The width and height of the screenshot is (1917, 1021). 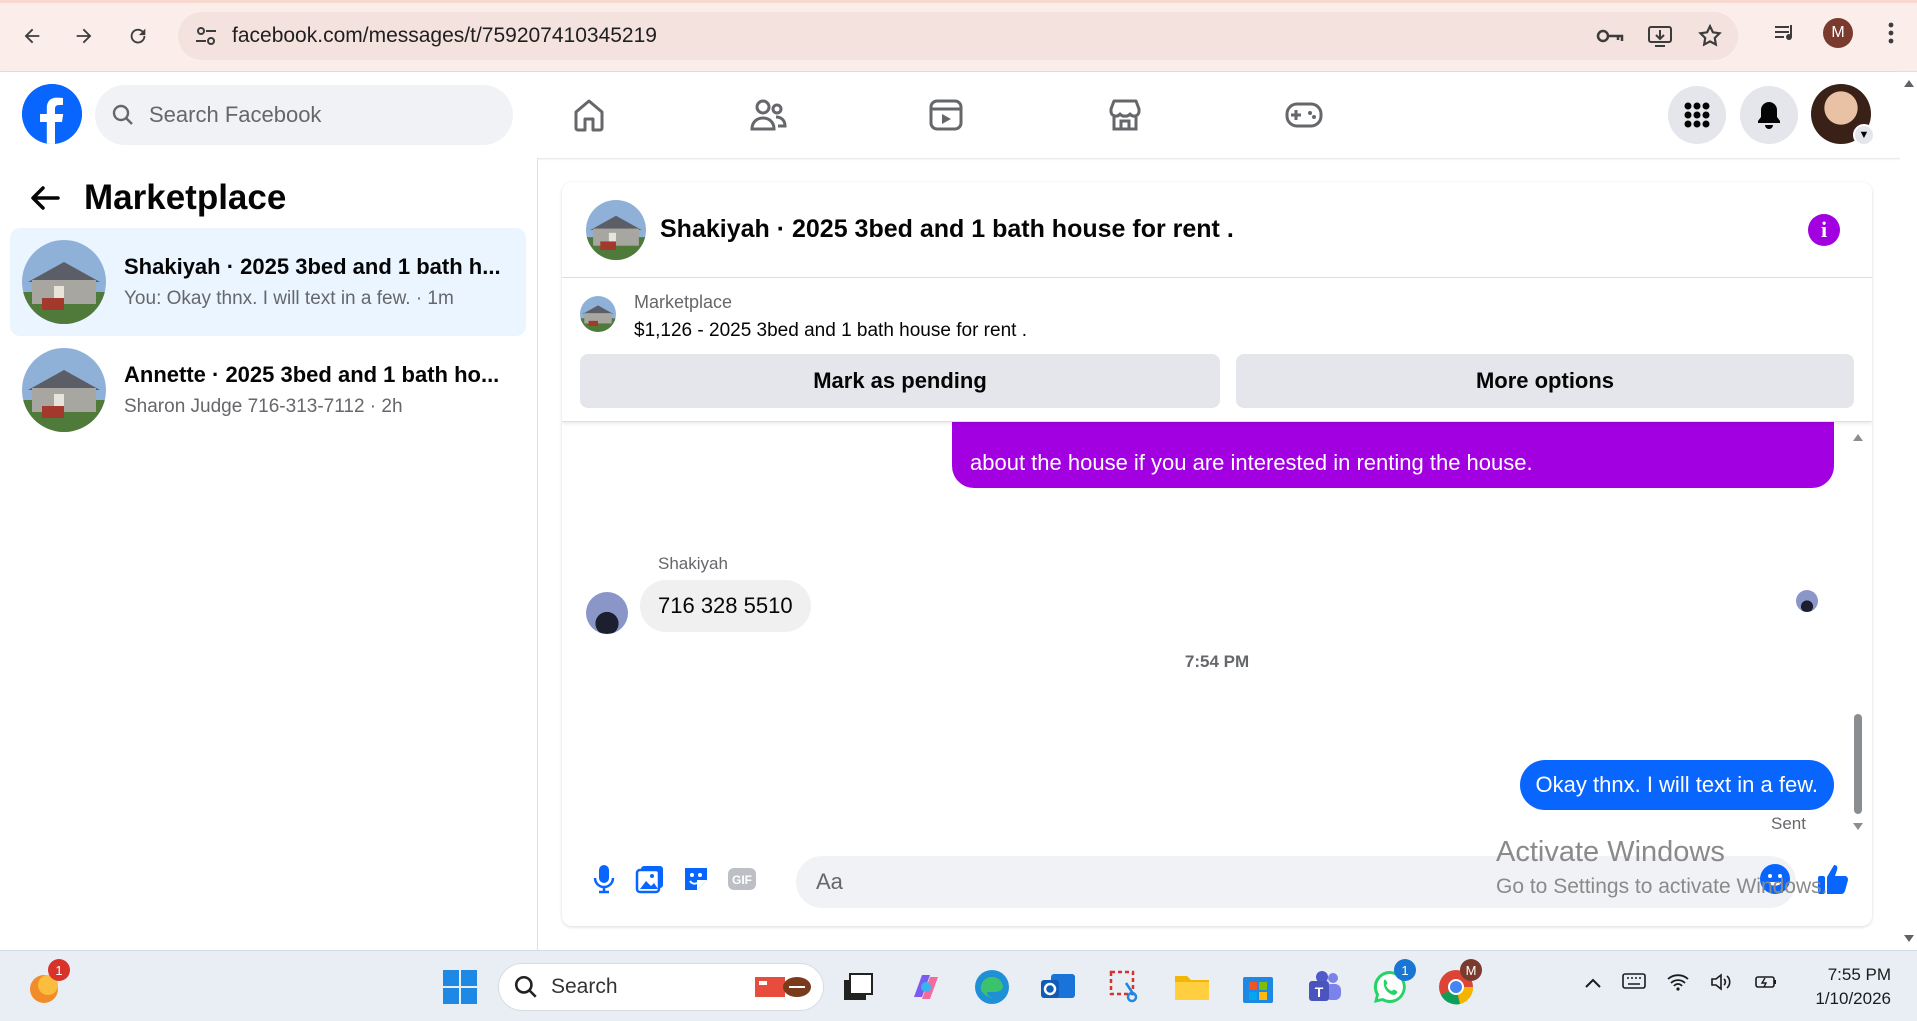 What do you see at coordinates (1405, 970) in the screenshot?
I see `whatsapp-badge: 1` at bounding box center [1405, 970].